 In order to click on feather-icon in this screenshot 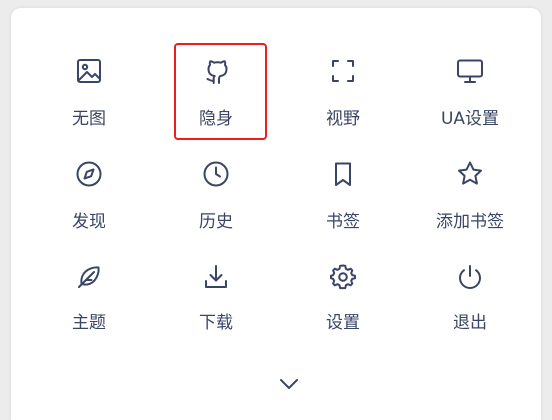, I will do `click(89, 277)`.